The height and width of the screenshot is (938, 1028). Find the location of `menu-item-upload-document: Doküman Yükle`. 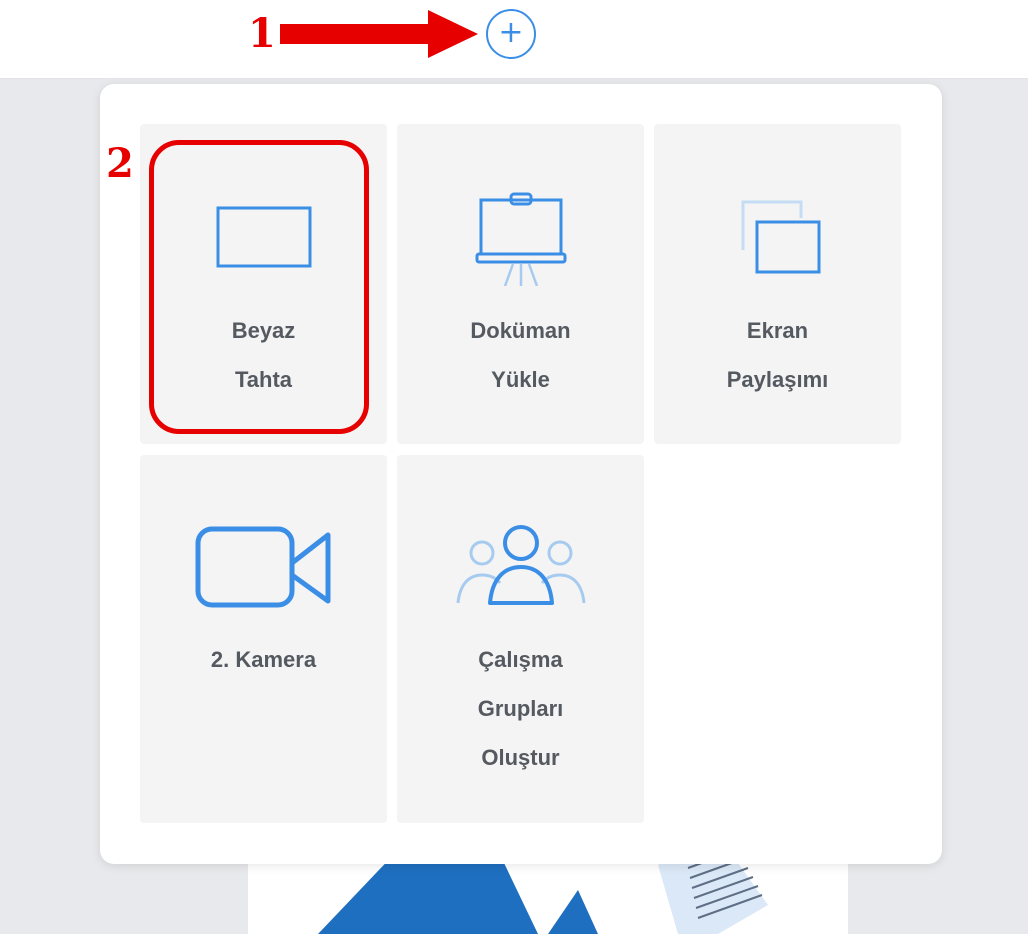

menu-item-upload-document: Doküman Yükle is located at coordinates (520, 284).